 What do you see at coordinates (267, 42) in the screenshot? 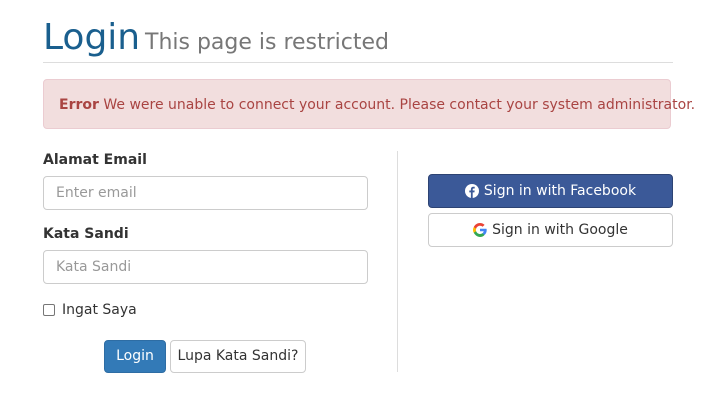
I see `page-subtitle: This page is restricted` at bounding box center [267, 42].